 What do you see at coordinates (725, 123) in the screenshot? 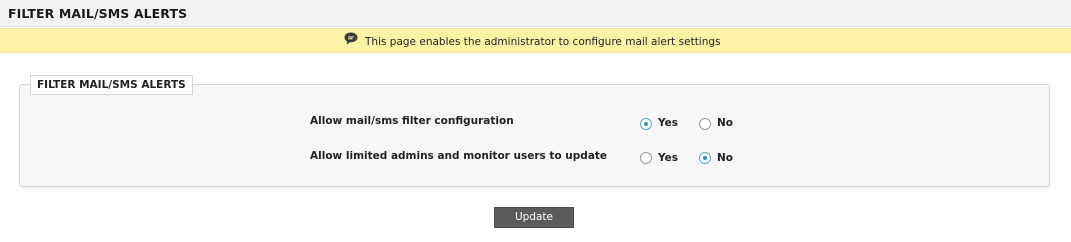
I see `mail-filter-config-no-label: No` at bounding box center [725, 123].